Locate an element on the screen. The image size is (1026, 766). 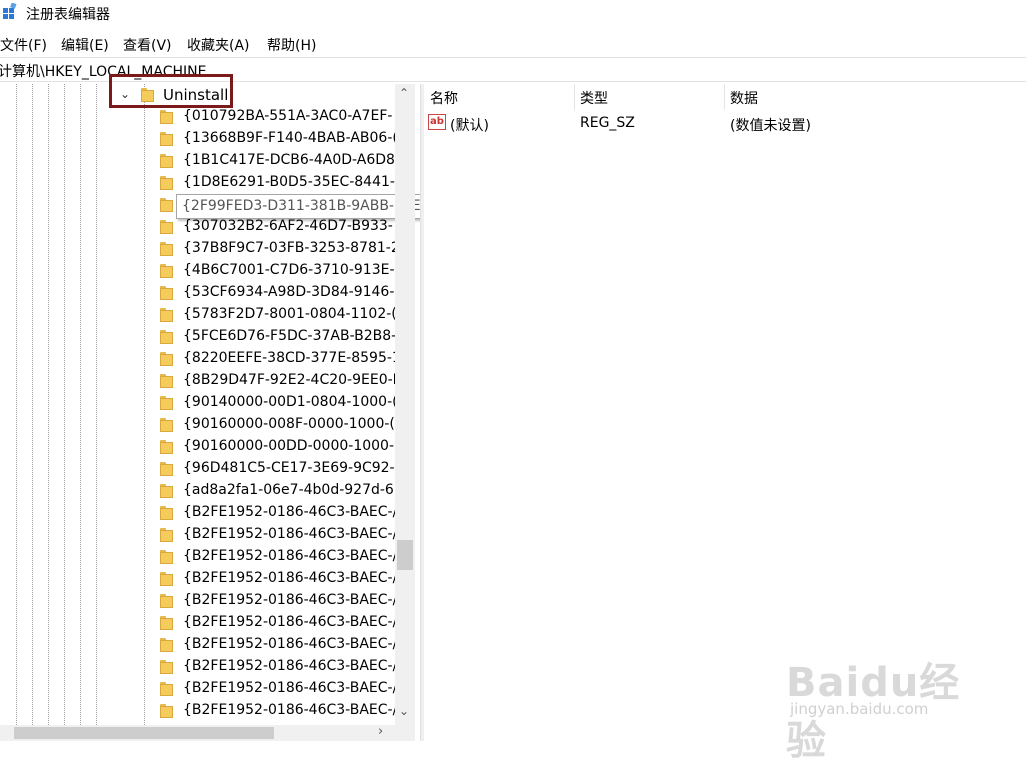
scroll-up-icon: ⌃ is located at coordinates (404, 93).